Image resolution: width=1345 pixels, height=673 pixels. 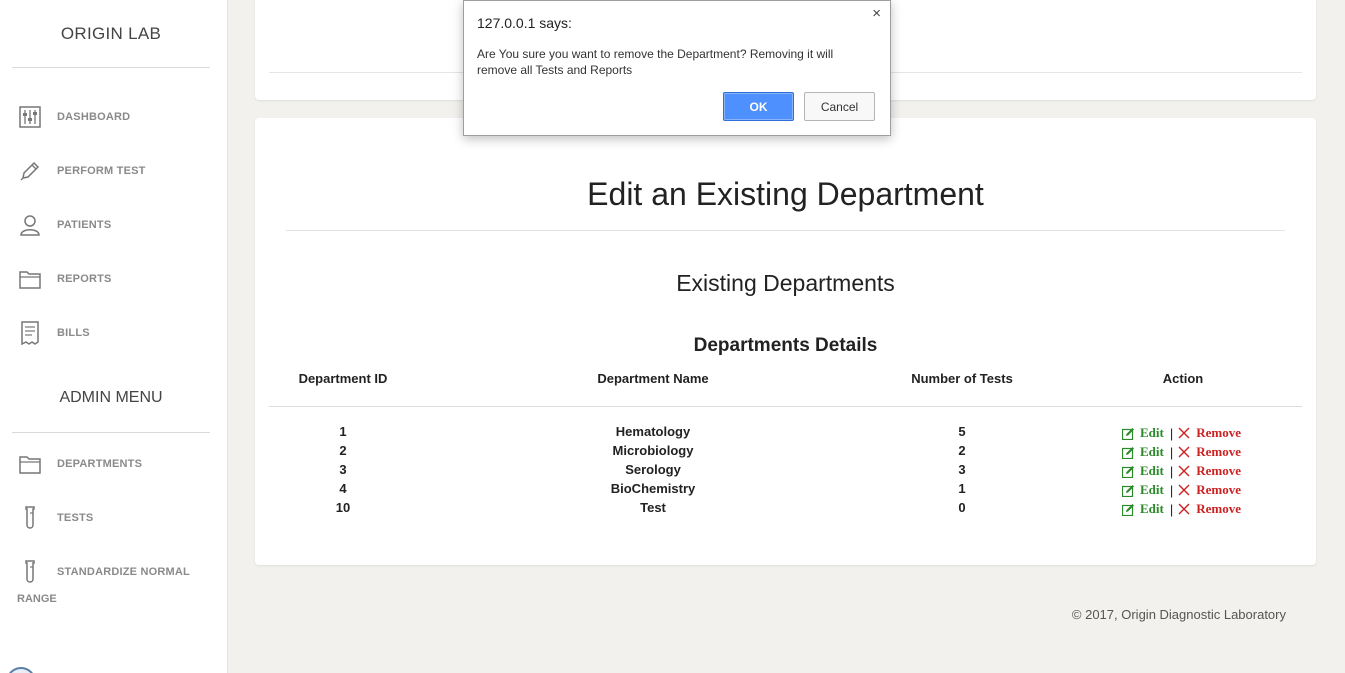 I want to click on sidebar-item-standardize-normal-range: STANDARDIZE NORMAL, so click(x=104, y=572).